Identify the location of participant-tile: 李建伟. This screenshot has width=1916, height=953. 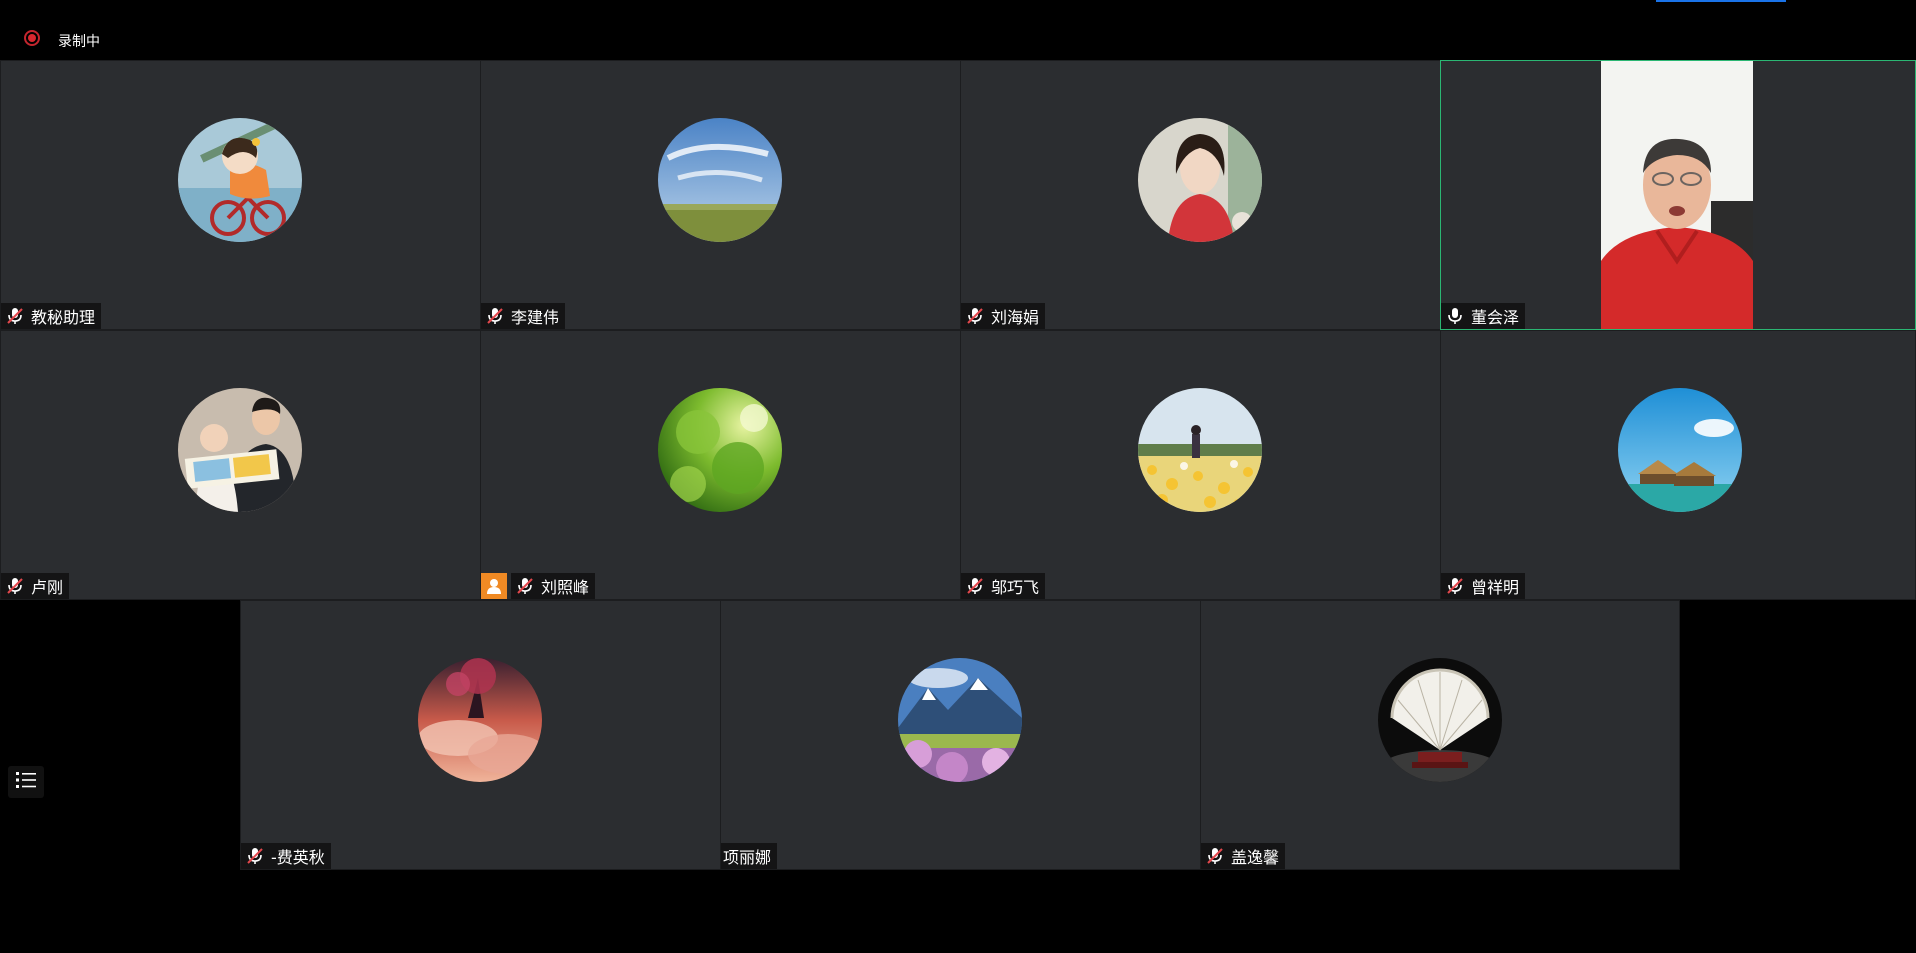
(720, 195).